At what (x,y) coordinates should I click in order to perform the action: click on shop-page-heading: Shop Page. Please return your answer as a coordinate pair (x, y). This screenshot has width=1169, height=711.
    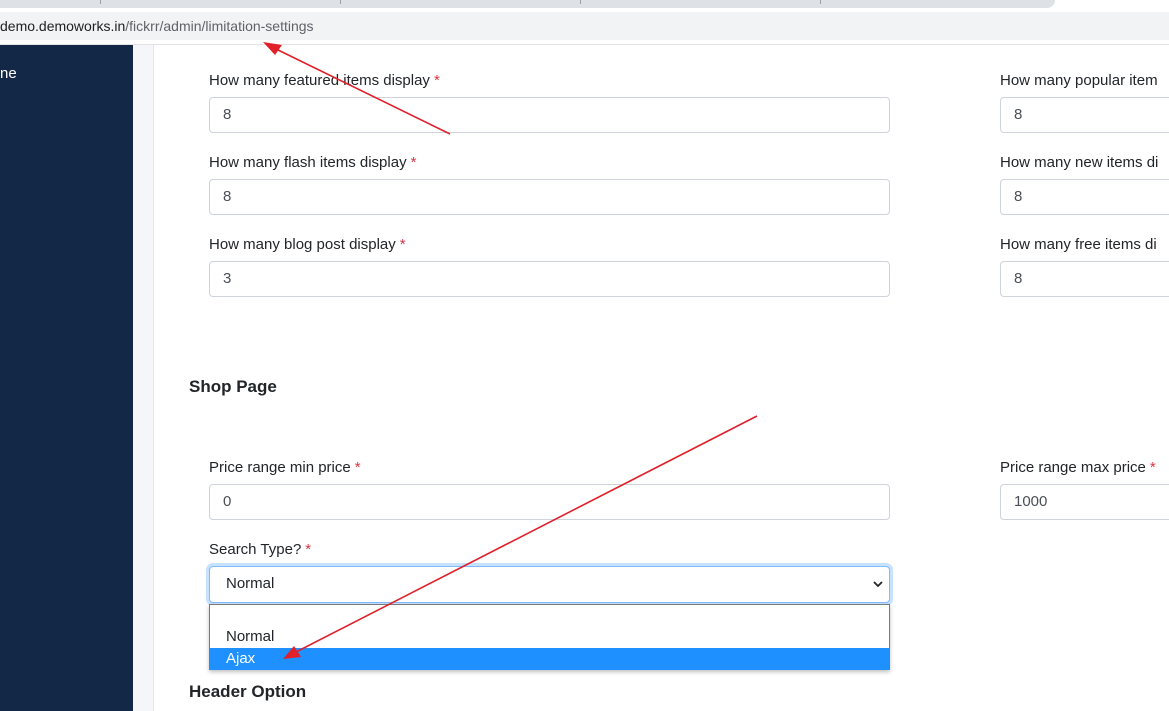
    Looking at the image, I should click on (233, 386).